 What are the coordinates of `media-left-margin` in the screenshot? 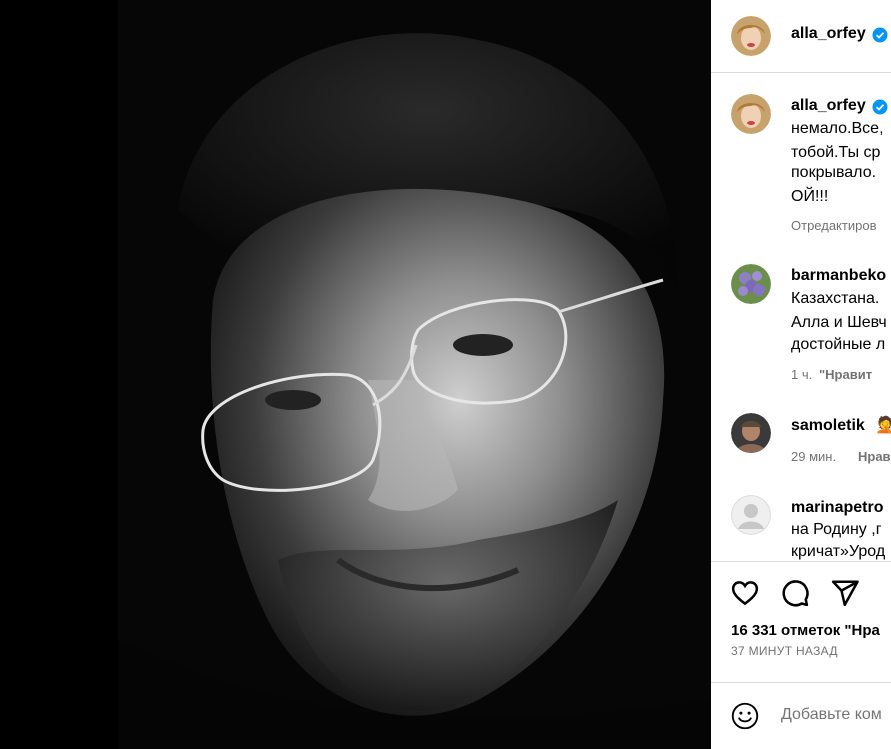 It's located at (59, 374).